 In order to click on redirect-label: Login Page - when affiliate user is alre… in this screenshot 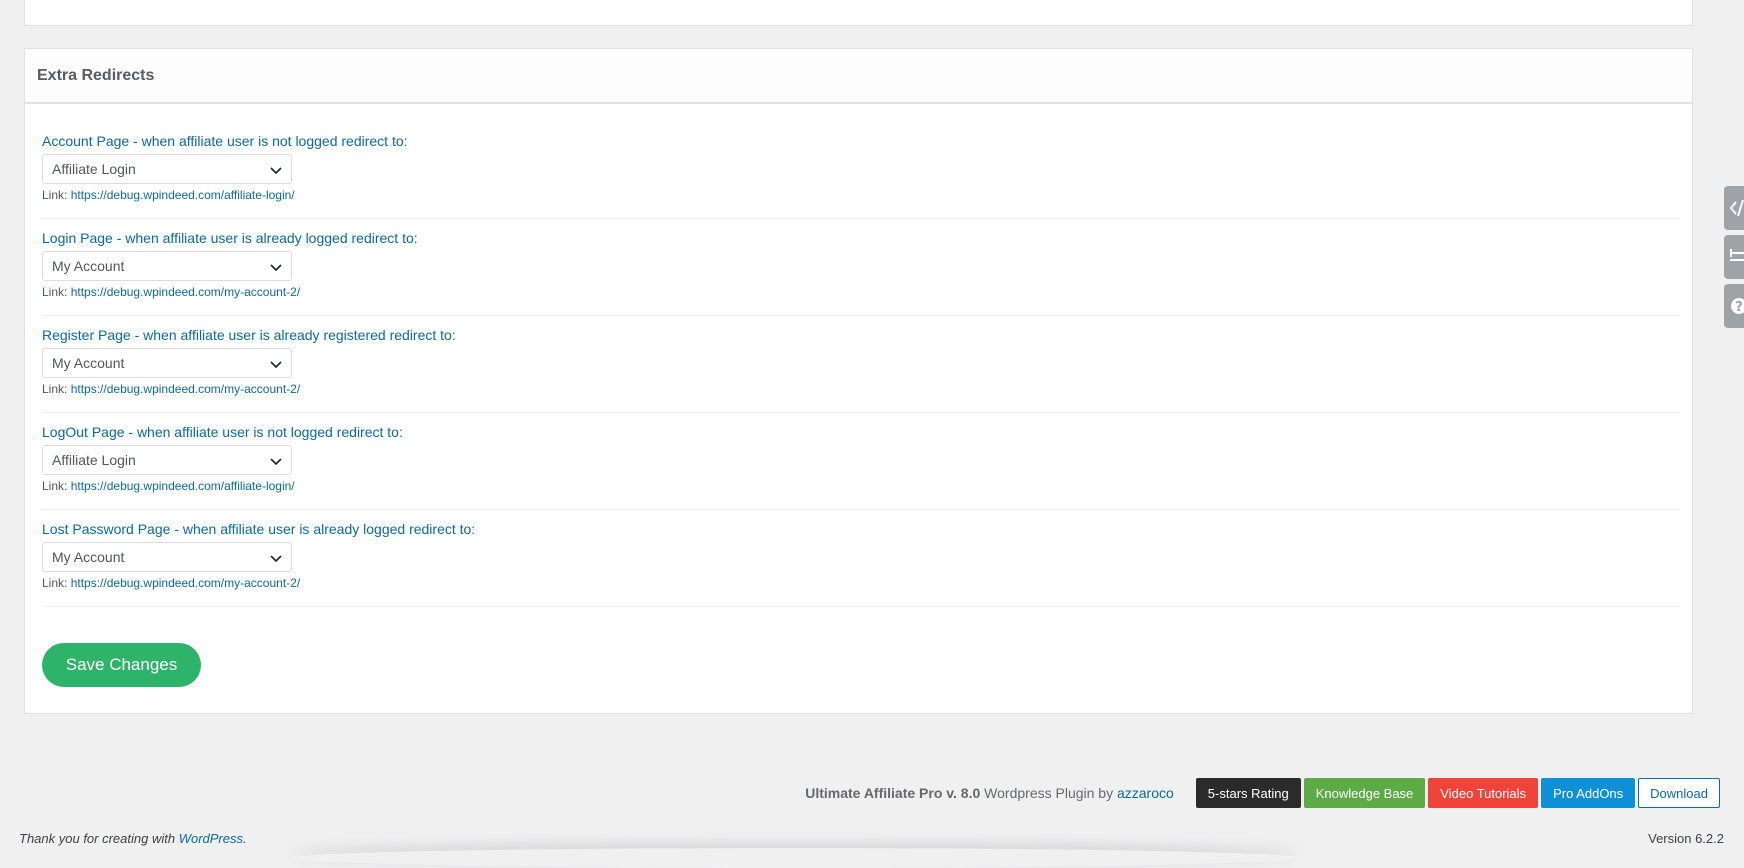, I will do `click(230, 238)`.